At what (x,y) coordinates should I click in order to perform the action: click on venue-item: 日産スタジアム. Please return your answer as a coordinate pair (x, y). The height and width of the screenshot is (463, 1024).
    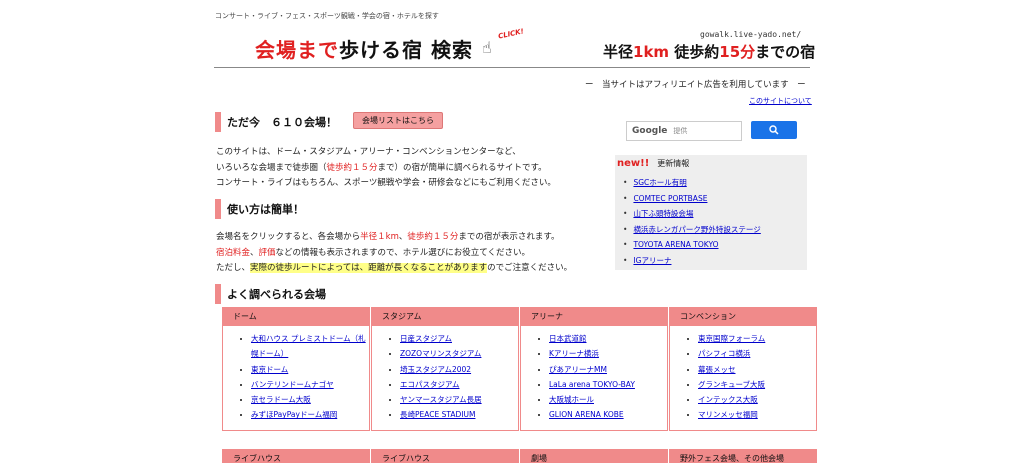
    Looking at the image, I should click on (459, 338).